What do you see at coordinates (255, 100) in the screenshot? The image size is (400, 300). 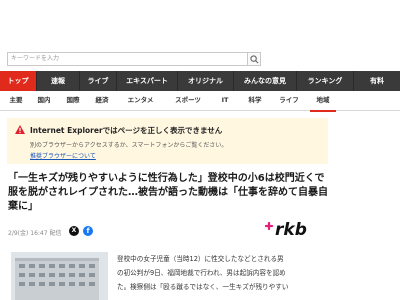 I see `category-tab-science: 科学` at bounding box center [255, 100].